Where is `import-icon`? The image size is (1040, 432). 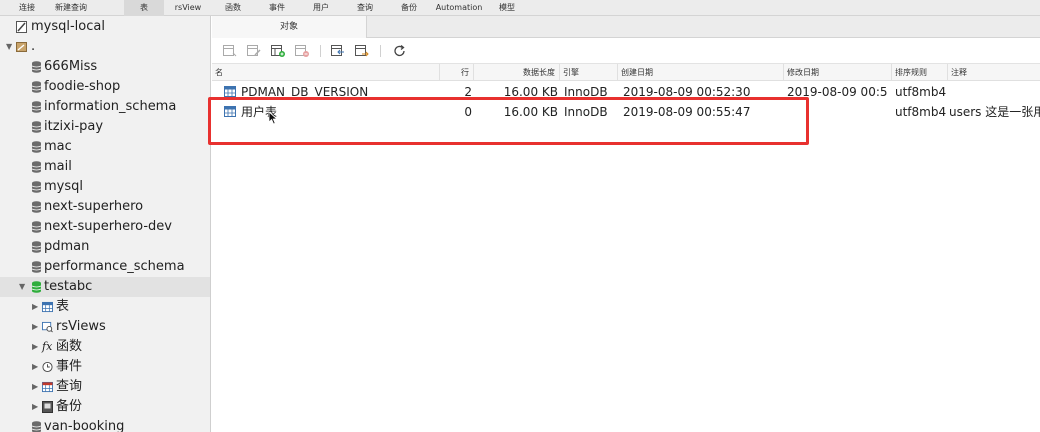 import-icon is located at coordinates (338, 51).